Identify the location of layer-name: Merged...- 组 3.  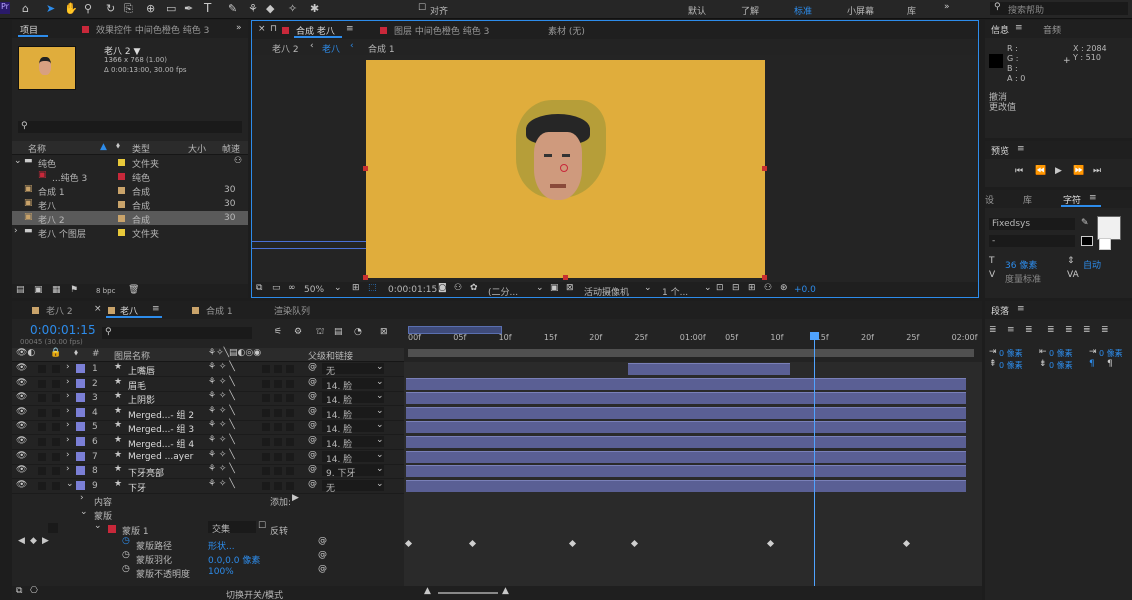
(161, 428).